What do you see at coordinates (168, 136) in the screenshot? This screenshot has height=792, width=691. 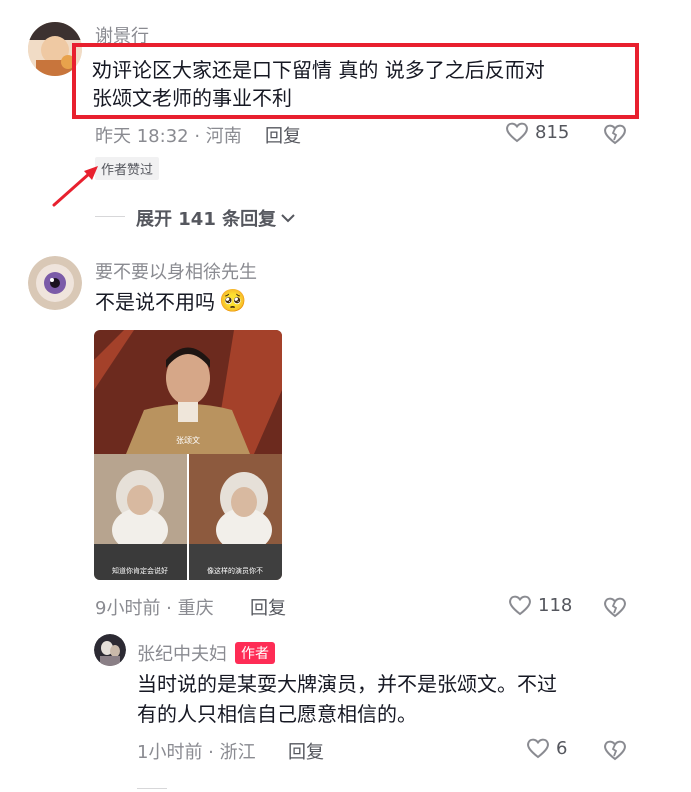 I see `comment-time-location: 昨天 18:32 · 河南` at bounding box center [168, 136].